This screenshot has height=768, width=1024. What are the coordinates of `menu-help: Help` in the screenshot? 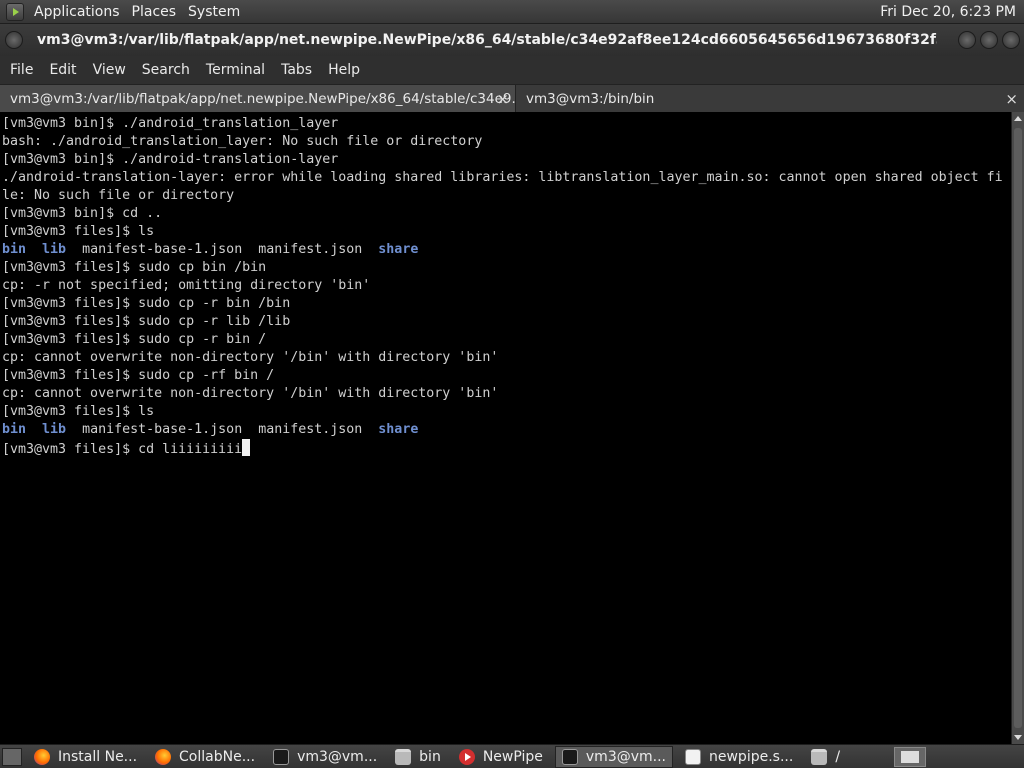 It's located at (344, 70).